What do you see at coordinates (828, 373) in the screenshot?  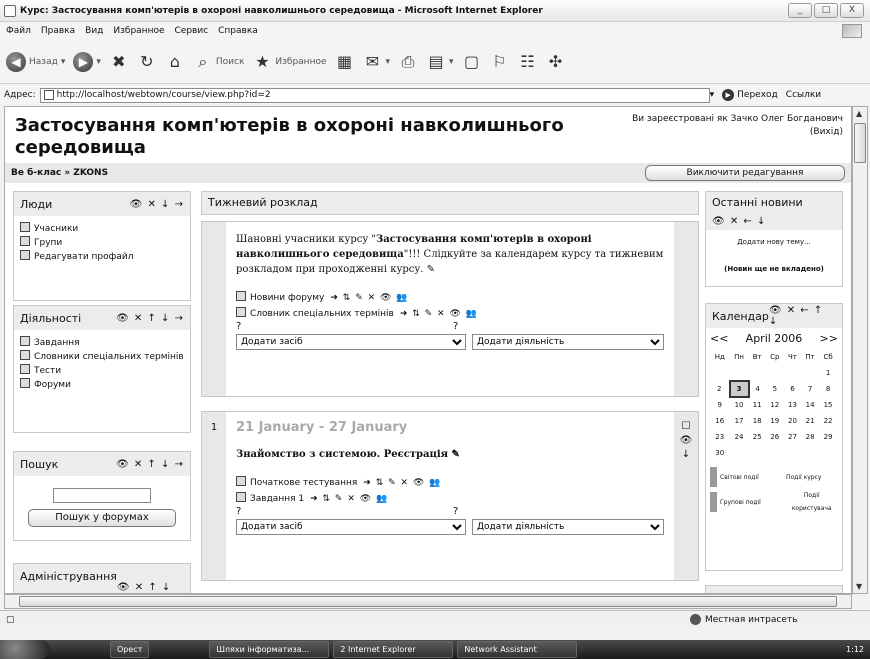 I see `calendar-day: 1` at bounding box center [828, 373].